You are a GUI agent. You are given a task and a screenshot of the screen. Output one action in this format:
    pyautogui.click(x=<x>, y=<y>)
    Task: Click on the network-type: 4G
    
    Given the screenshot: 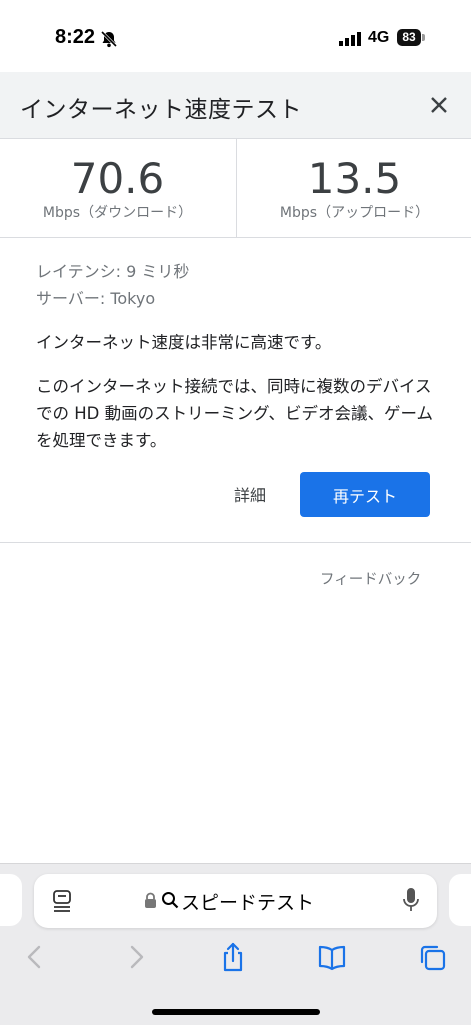 What is the action you would take?
    pyautogui.click(x=379, y=37)
    